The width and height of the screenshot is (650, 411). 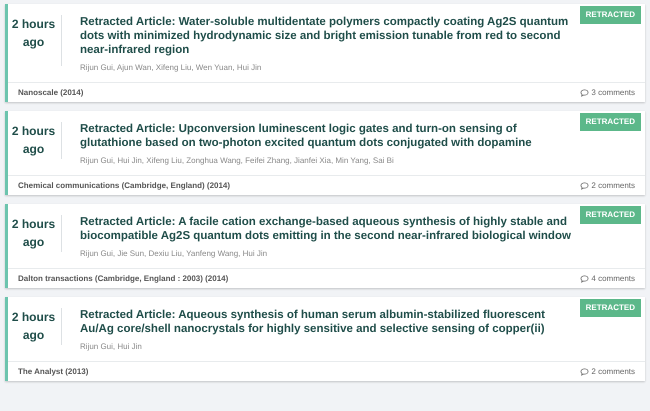 What do you see at coordinates (326, 322) in the screenshot?
I see `article-title: Retracted Article: Aqueous synthesis of human serum albumin-stabilized fluorescent Au/Ag core/shell nanocrystals for highly sensitive and selective sensing of copper(ii)` at bounding box center [326, 322].